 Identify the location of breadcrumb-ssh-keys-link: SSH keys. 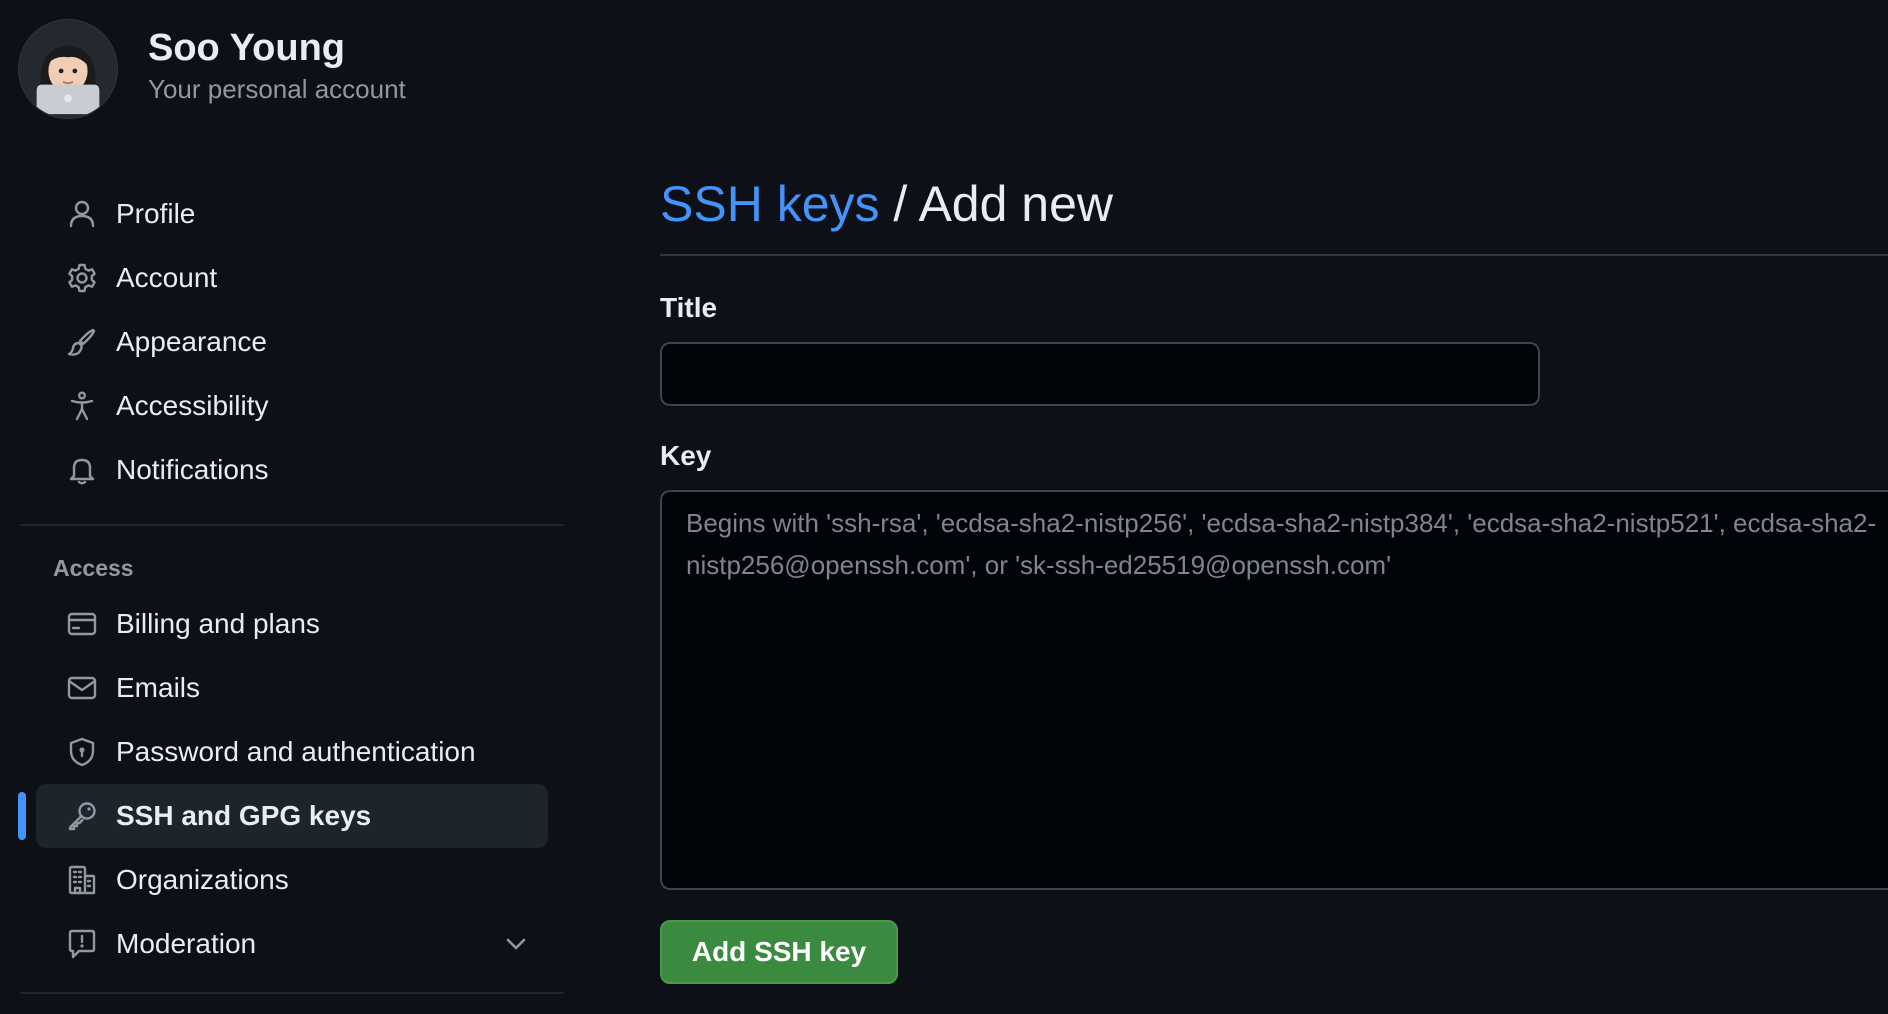
(770, 204).